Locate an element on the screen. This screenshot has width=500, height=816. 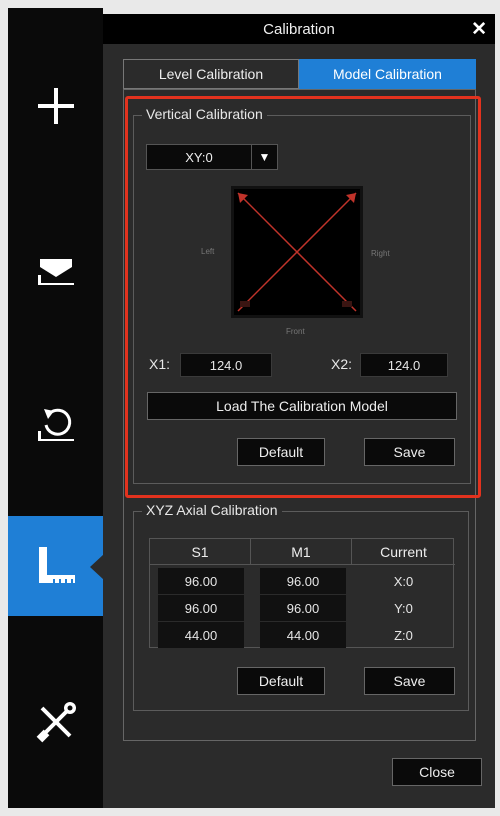
header-current: Current is located at coordinates (403, 552).